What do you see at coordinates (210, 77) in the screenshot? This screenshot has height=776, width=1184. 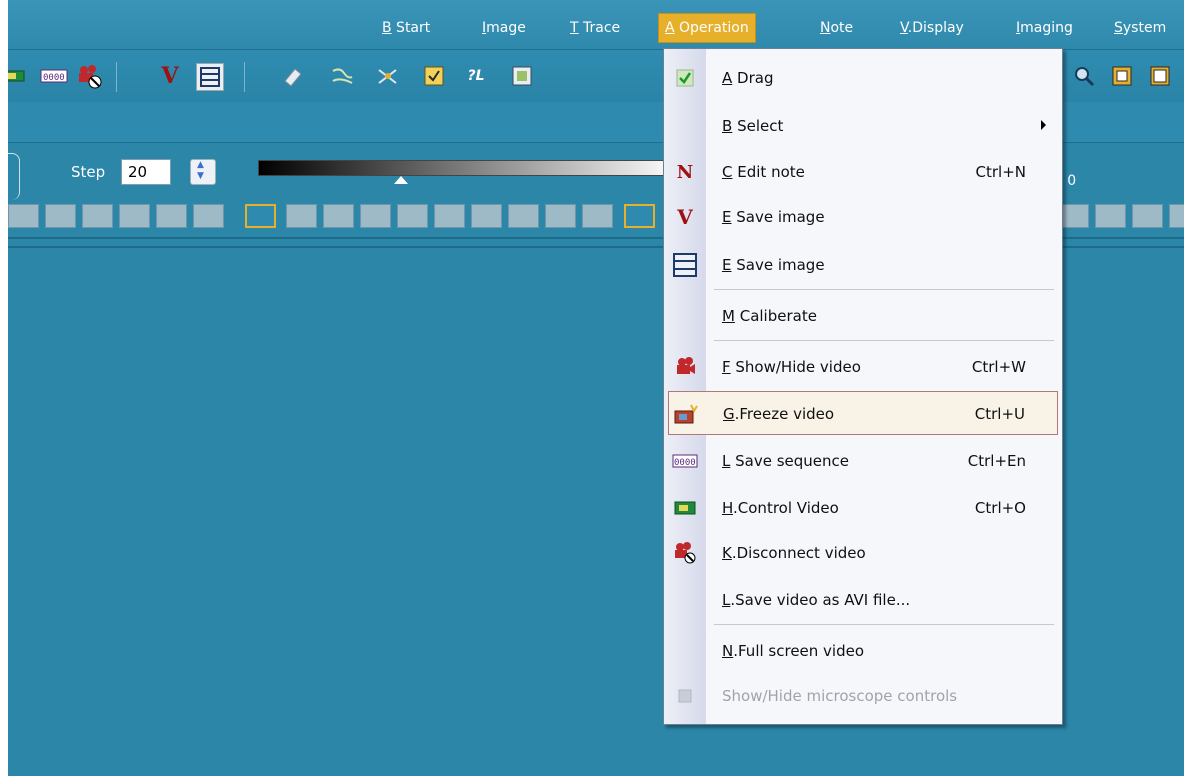 I see `save-image-frame-icon` at bounding box center [210, 77].